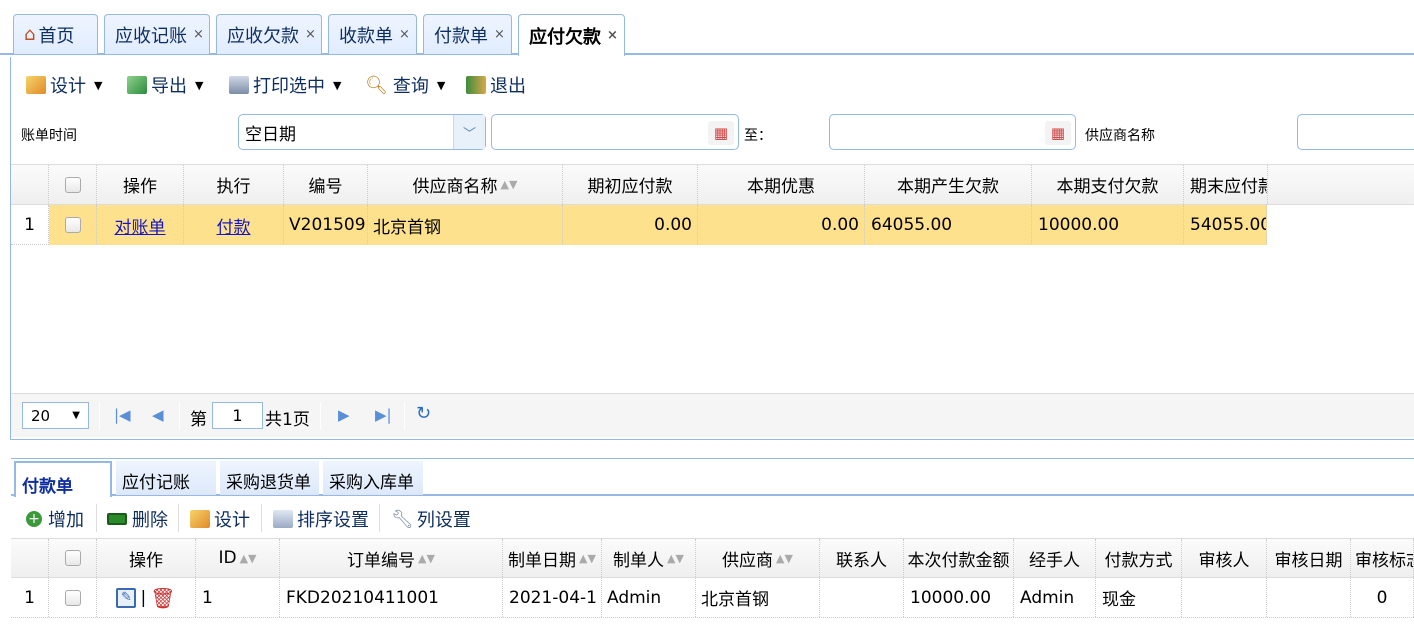 The image size is (1414, 627). I want to click on page-total-label: 共1页, so click(287, 420).